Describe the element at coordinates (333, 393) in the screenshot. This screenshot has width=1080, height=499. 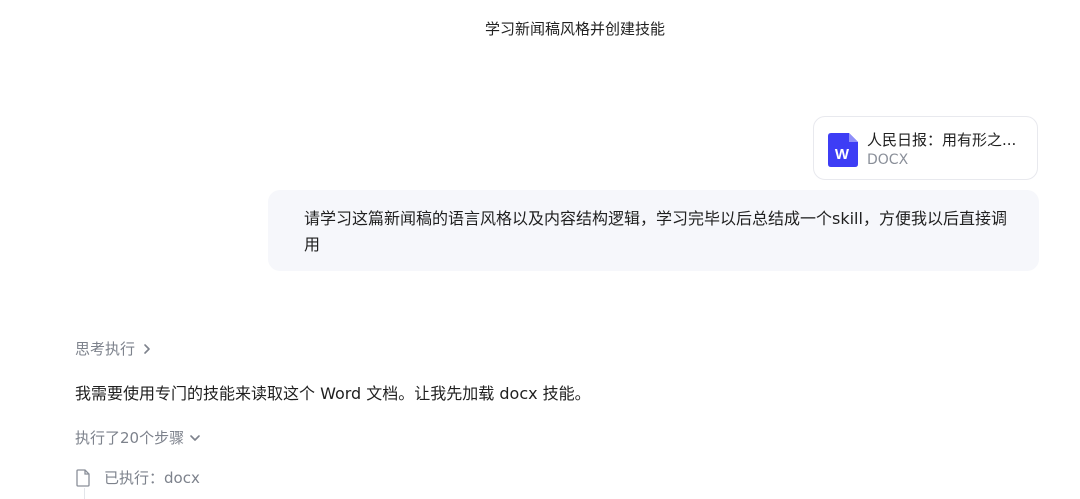
I see `assistant-reply: 我需要使用专门的技能来读取这个 Word 文档。让我先加载 docx 技能。` at that location.